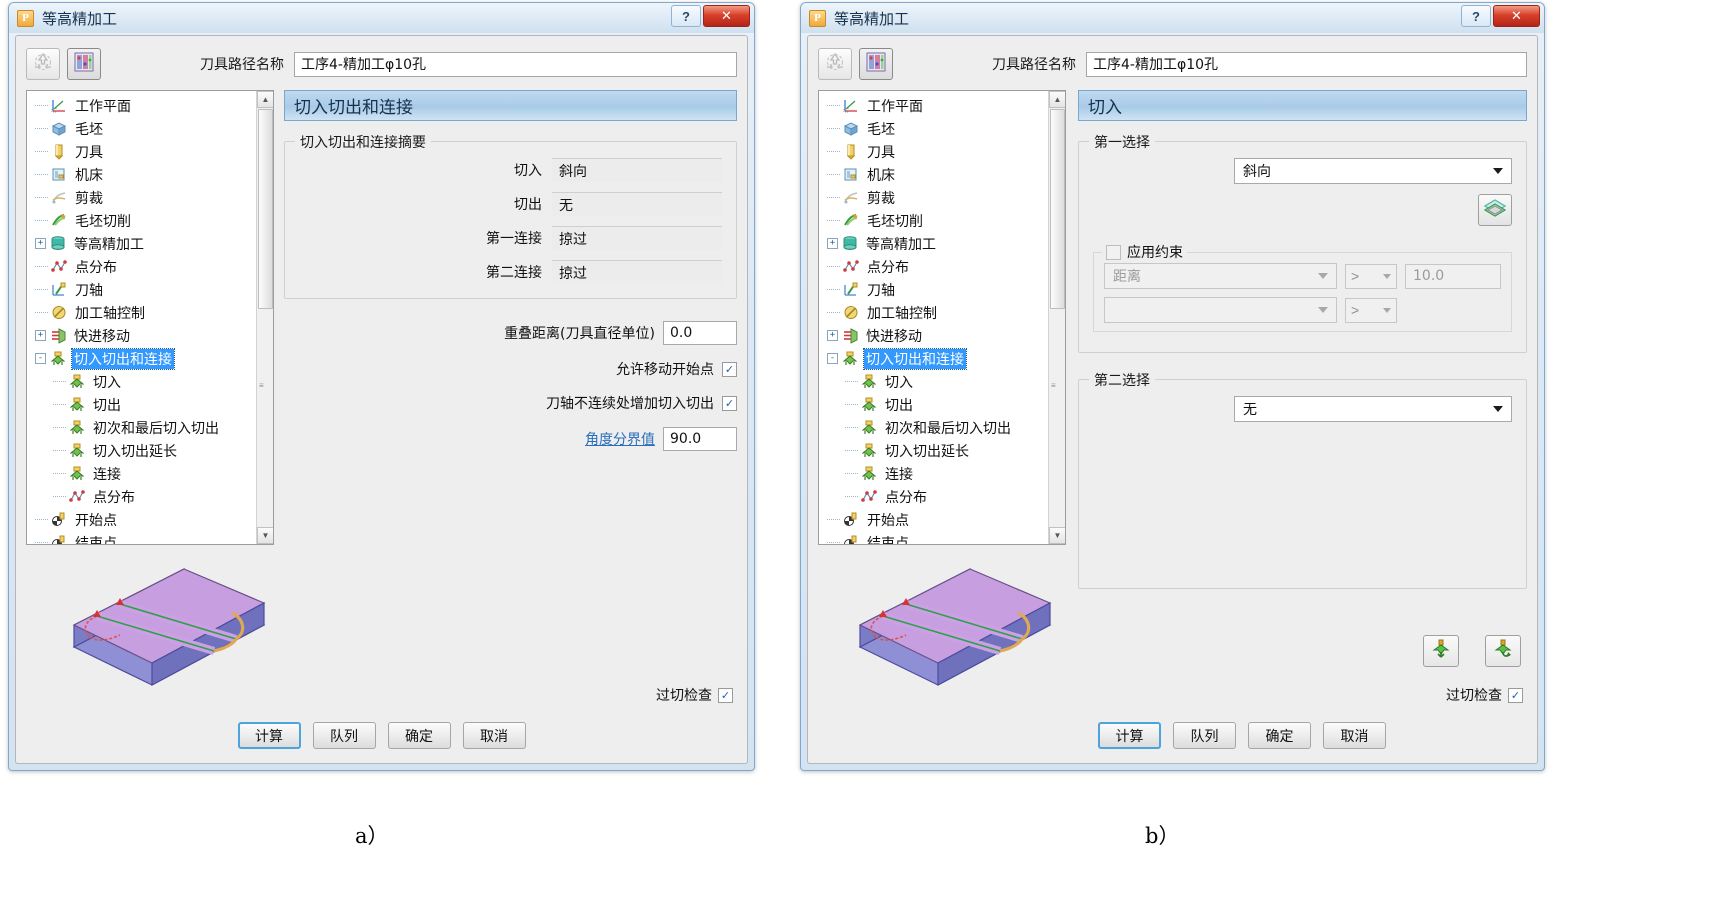 The image size is (1731, 911). Describe the element at coordinates (1371, 310) in the screenshot. I see `constraint-operator-combo-2: >` at that location.